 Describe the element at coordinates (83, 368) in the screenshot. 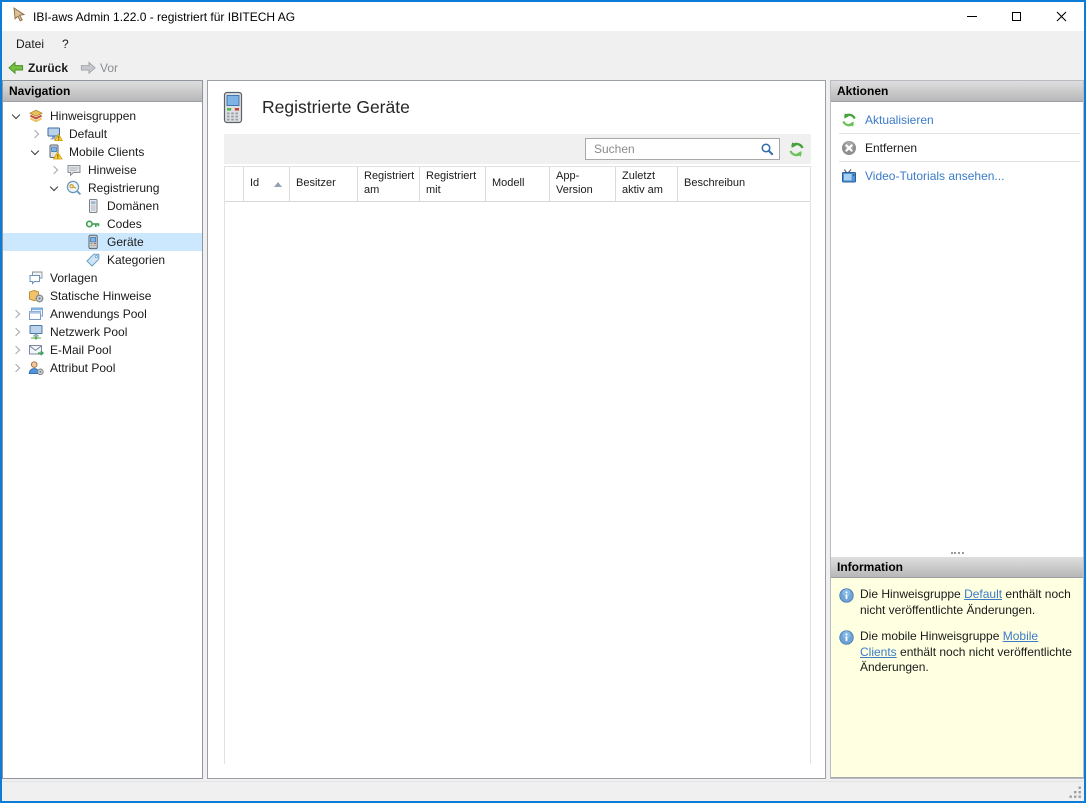

I see `tree-item-label: Attribut Pool` at that location.